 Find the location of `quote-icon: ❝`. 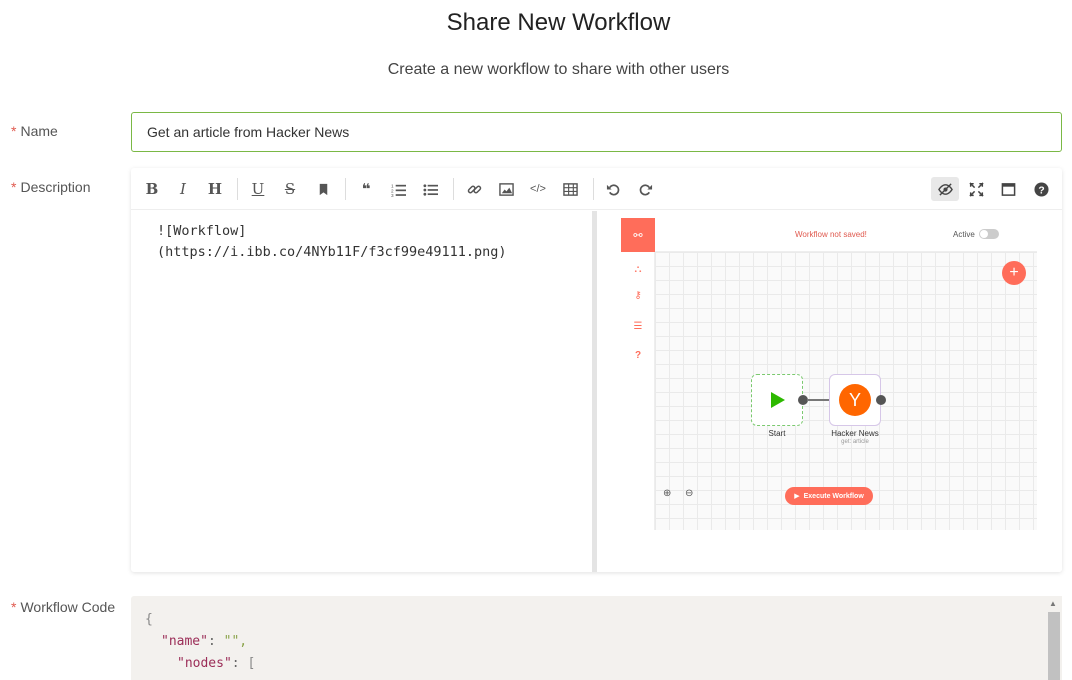

quote-icon: ❝ is located at coordinates (366, 189).